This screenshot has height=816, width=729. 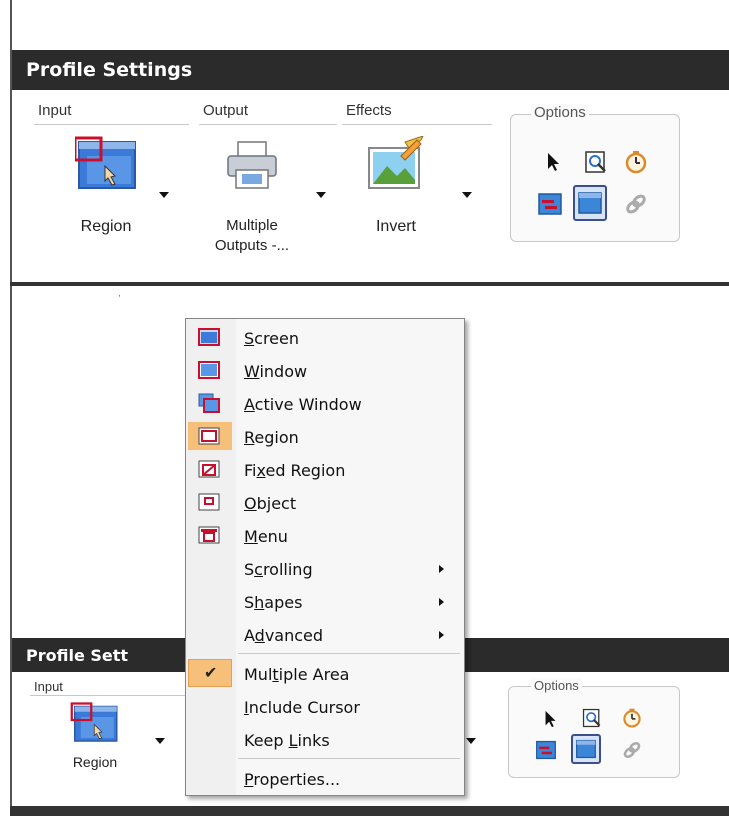 What do you see at coordinates (251, 536) in the screenshot?
I see `menu-accesskey: M` at bounding box center [251, 536].